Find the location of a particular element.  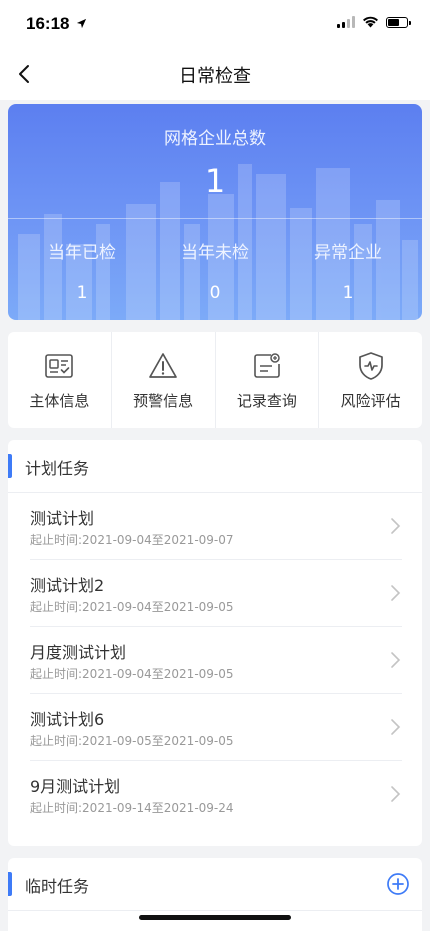

plus-circle-icon is located at coordinates (398, 884).